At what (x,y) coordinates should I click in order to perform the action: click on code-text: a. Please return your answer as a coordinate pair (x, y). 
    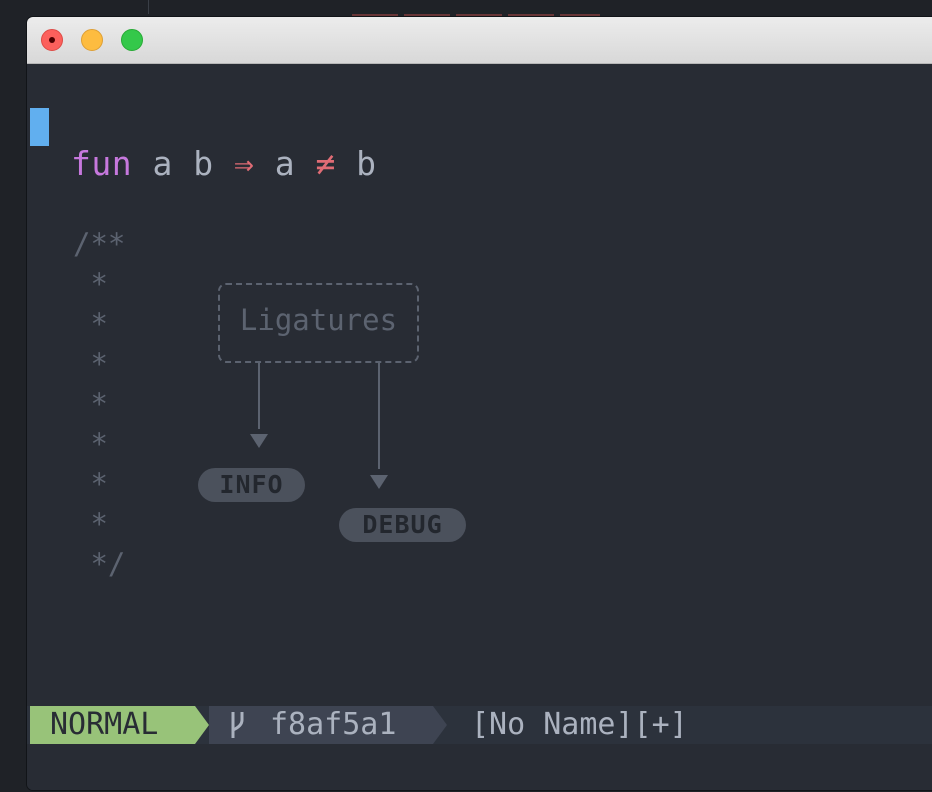
    Looking at the image, I should click on (285, 163).